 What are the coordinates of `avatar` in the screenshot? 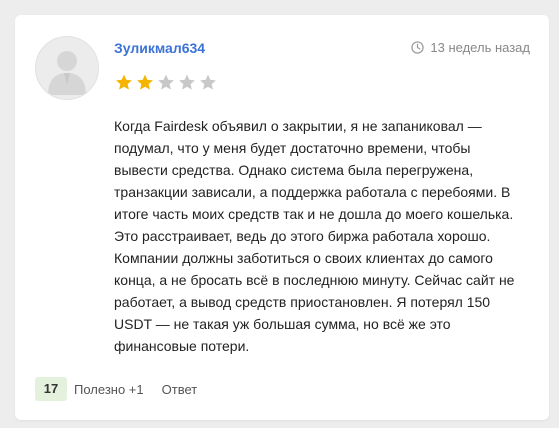 It's located at (67, 68).